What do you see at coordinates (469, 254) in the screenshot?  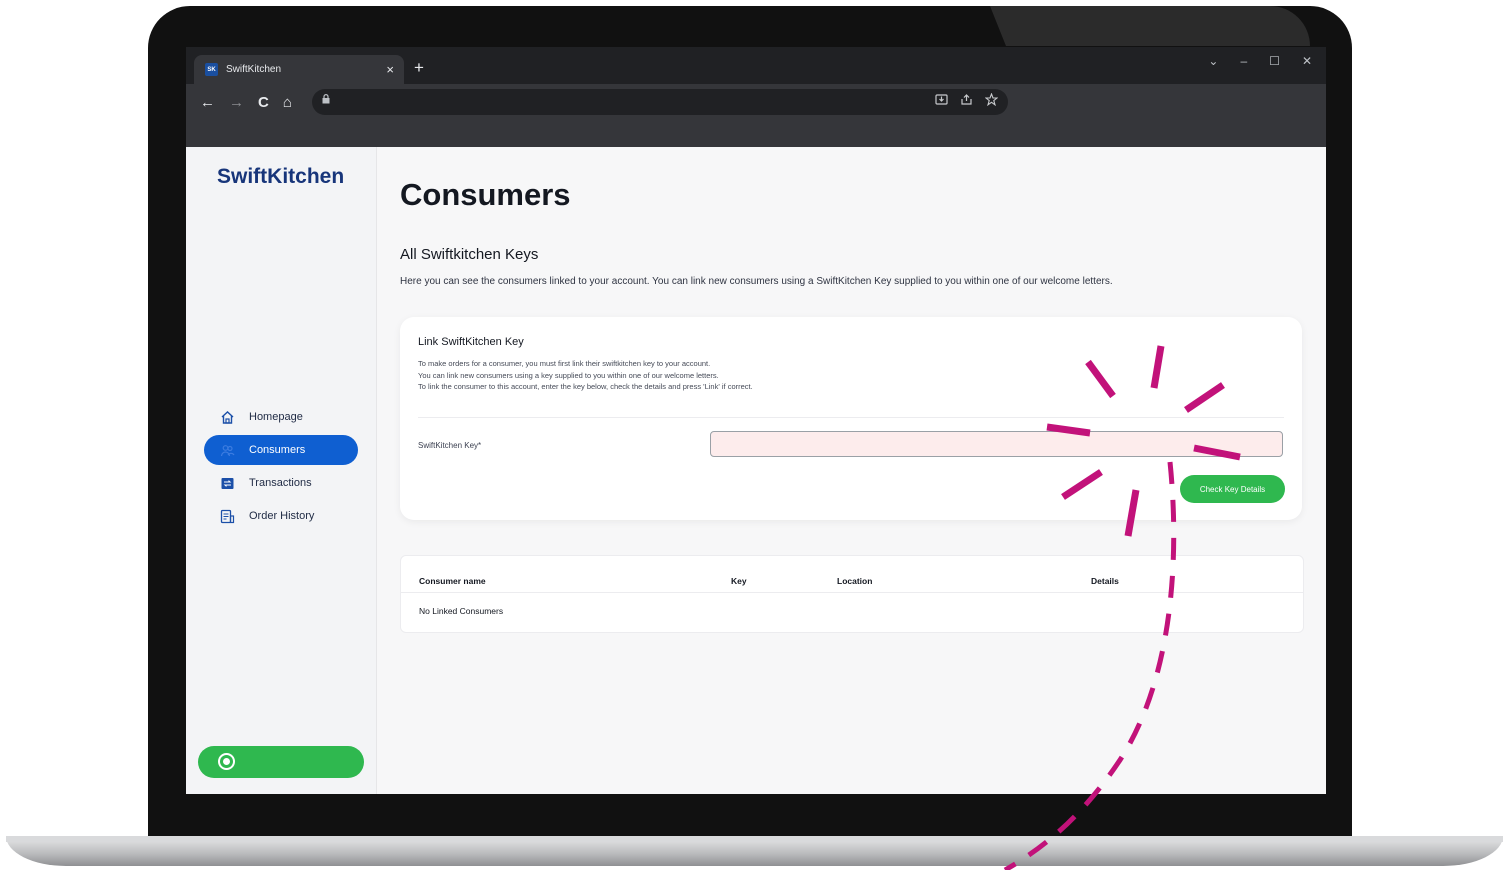 I see `section-title: All Swiftkitchen Keys` at bounding box center [469, 254].